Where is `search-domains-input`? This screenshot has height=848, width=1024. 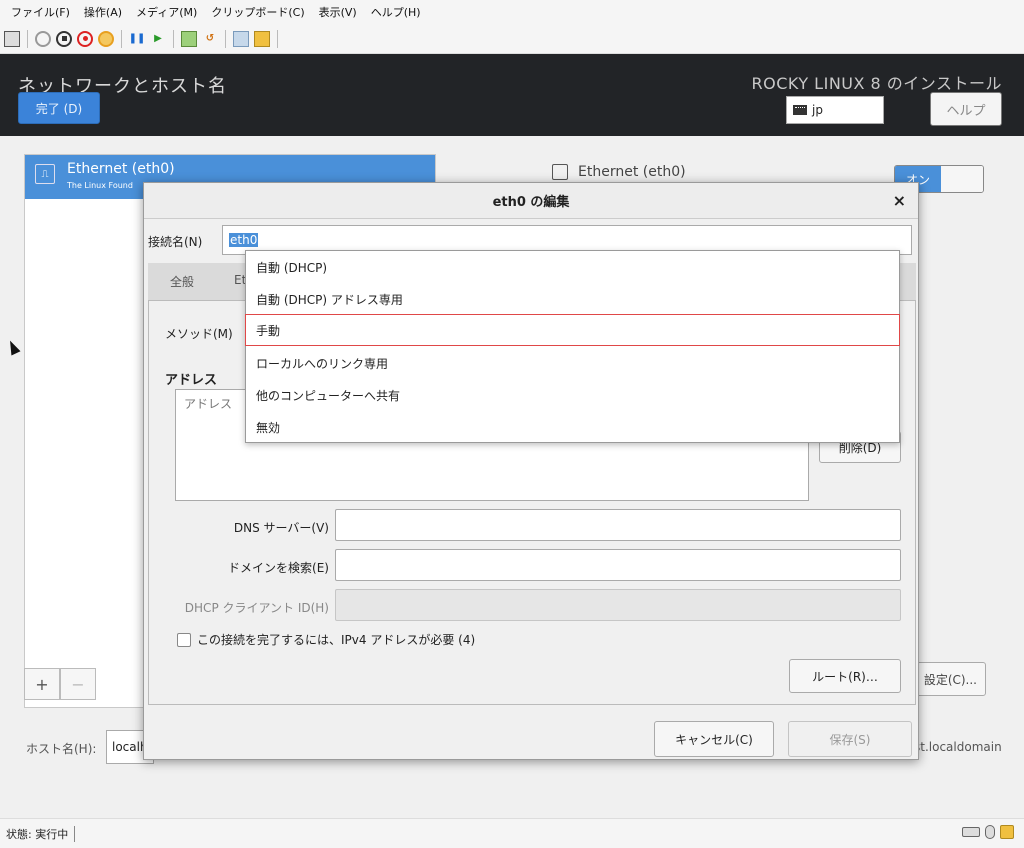
search-domains-input is located at coordinates (618, 565).